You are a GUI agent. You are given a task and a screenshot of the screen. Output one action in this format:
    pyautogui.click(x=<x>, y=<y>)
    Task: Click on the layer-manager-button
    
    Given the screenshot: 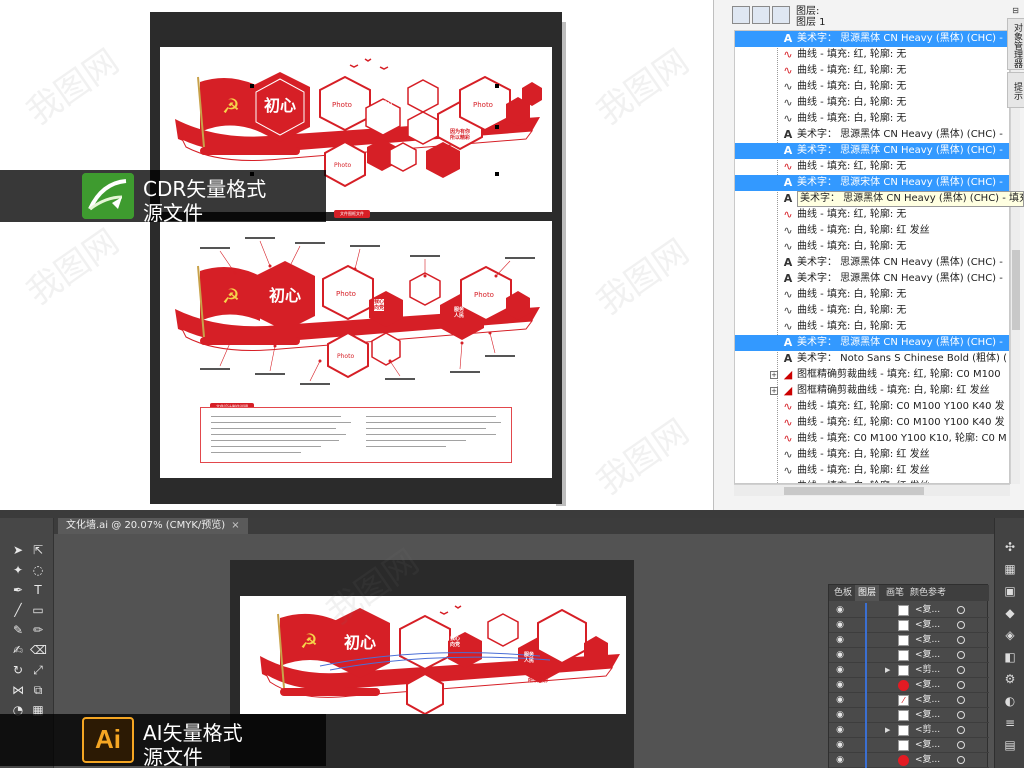 What is the action you would take?
    pyautogui.click(x=781, y=15)
    